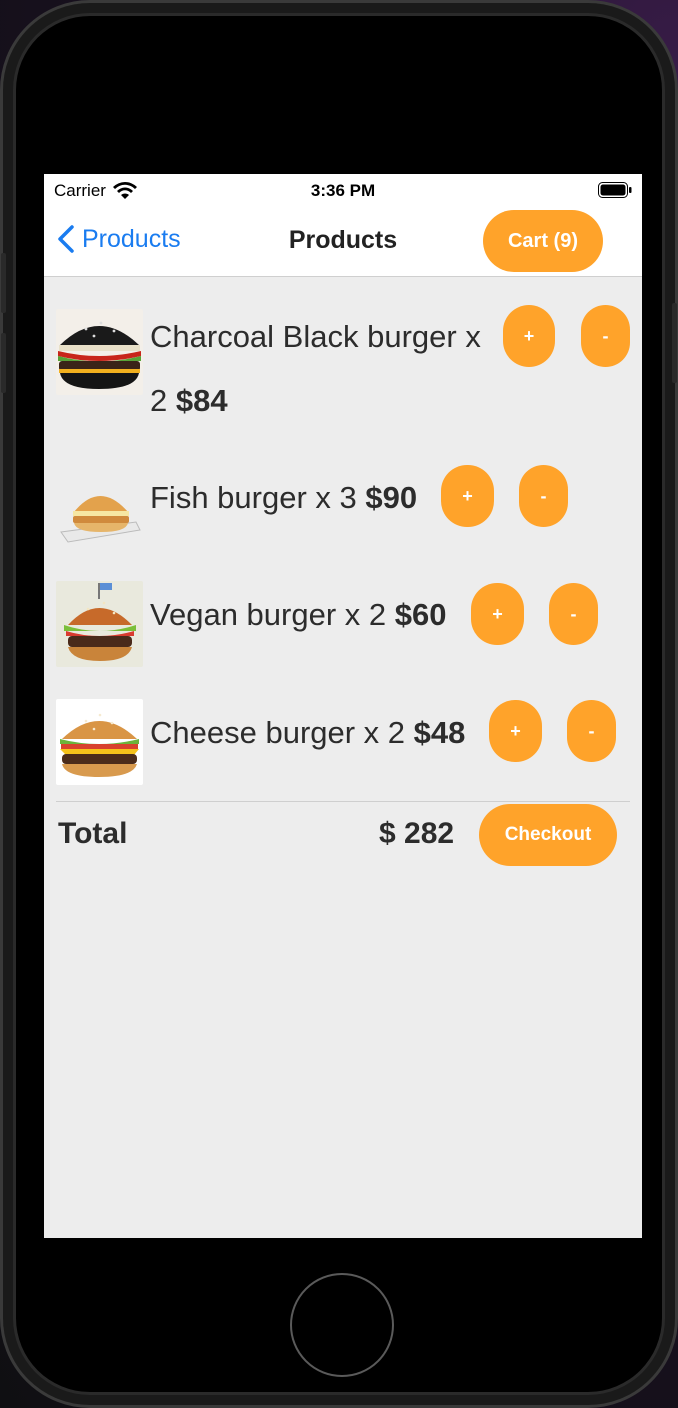 The width and height of the screenshot is (678, 1408). I want to click on item-name: Fish burger x 3, so click(253, 497).